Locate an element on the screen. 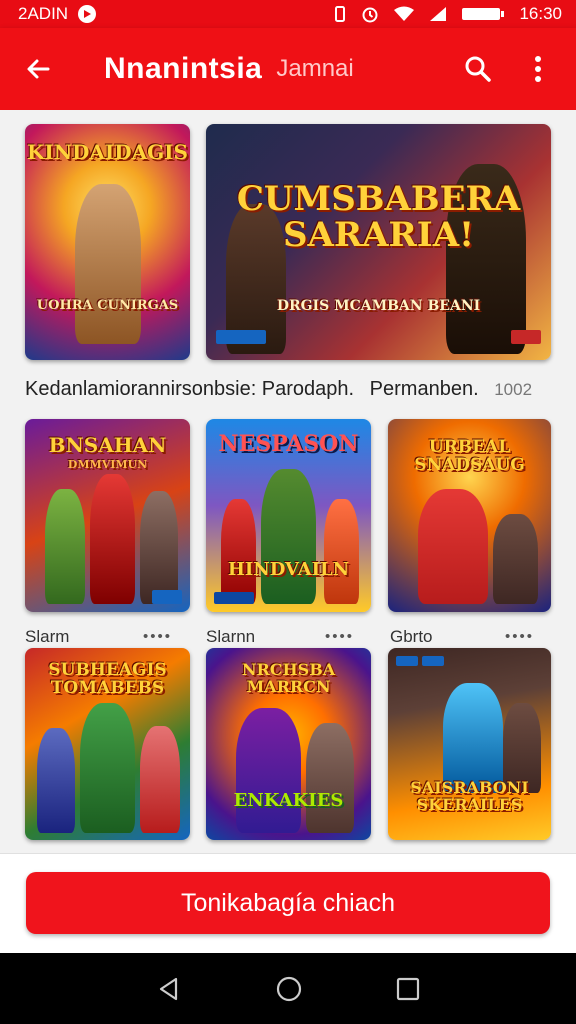 This screenshot has width=576, height=1024. tile-1-title: KINDAIDAGIS is located at coordinates (107, 152).